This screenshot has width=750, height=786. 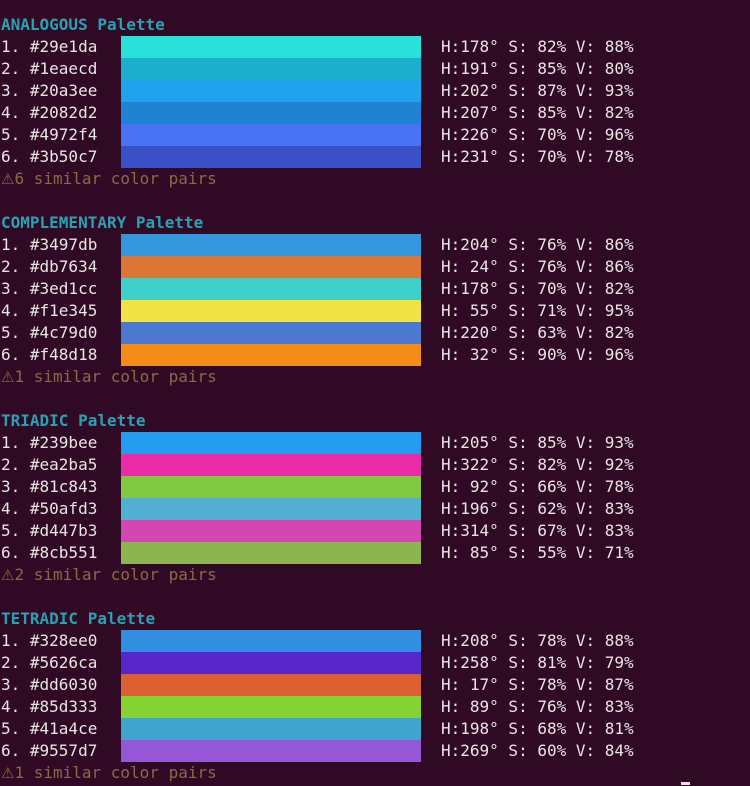 What do you see at coordinates (49, 134) in the screenshot?
I see `color-hex-label: 5. #4972f4` at bounding box center [49, 134].